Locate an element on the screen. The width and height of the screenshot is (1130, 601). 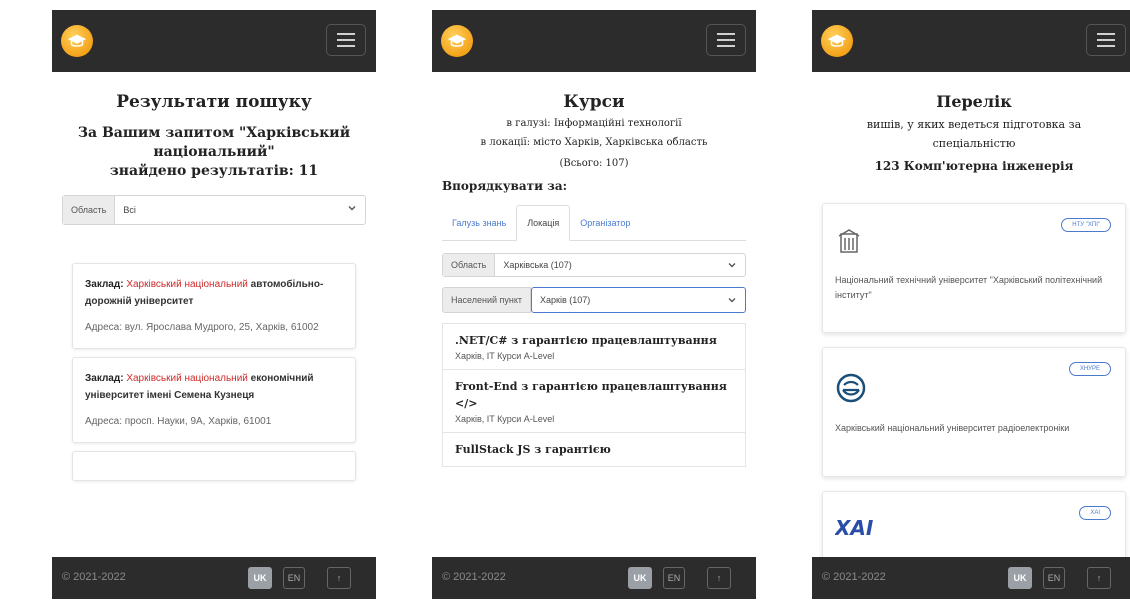
page-title: Результати пошуку is located at coordinates (214, 102).